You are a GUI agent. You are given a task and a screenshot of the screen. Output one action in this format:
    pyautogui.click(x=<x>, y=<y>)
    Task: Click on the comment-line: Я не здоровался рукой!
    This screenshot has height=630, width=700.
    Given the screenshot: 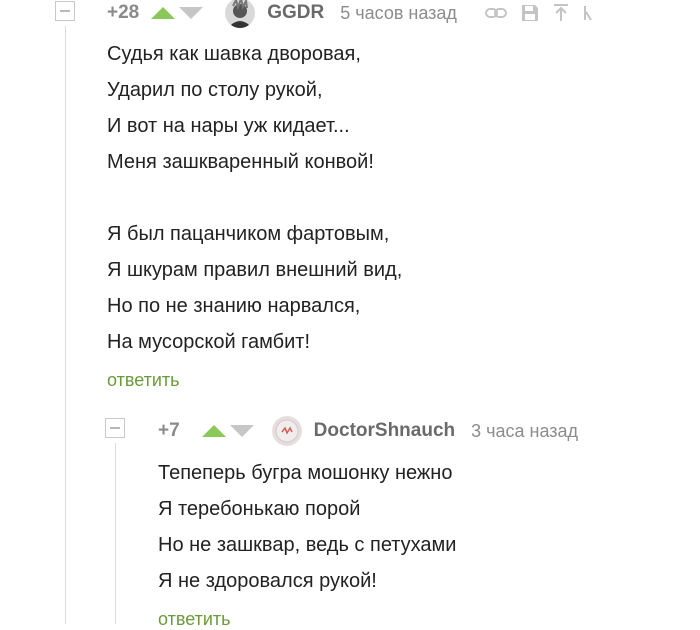 What is the action you would take?
    pyautogui.click(x=267, y=581)
    